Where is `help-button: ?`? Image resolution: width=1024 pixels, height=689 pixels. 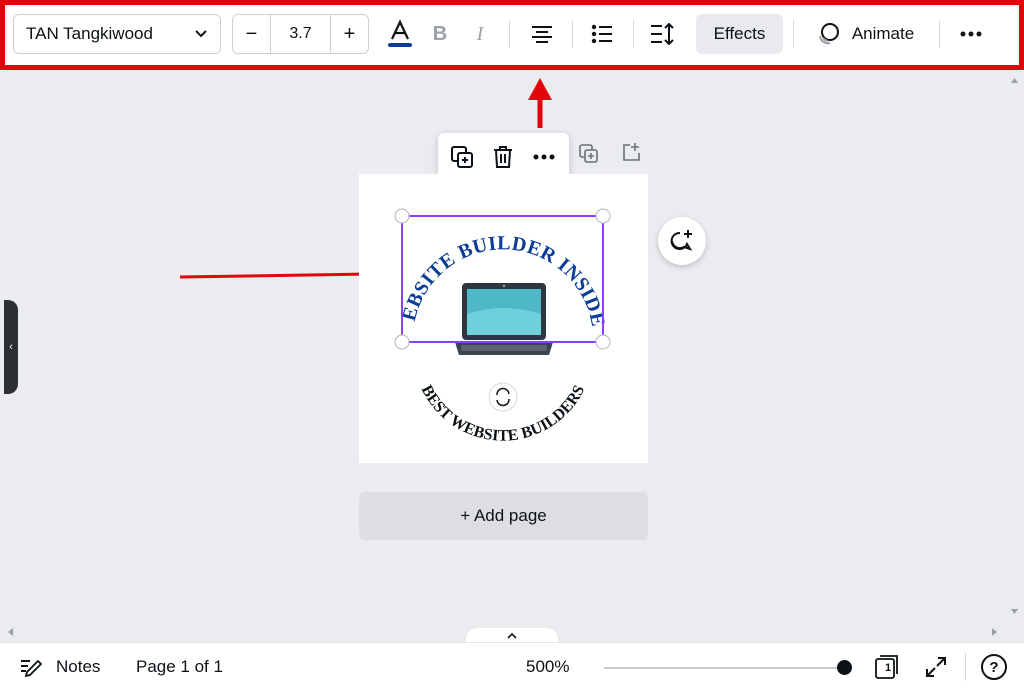 help-button: ? is located at coordinates (994, 667).